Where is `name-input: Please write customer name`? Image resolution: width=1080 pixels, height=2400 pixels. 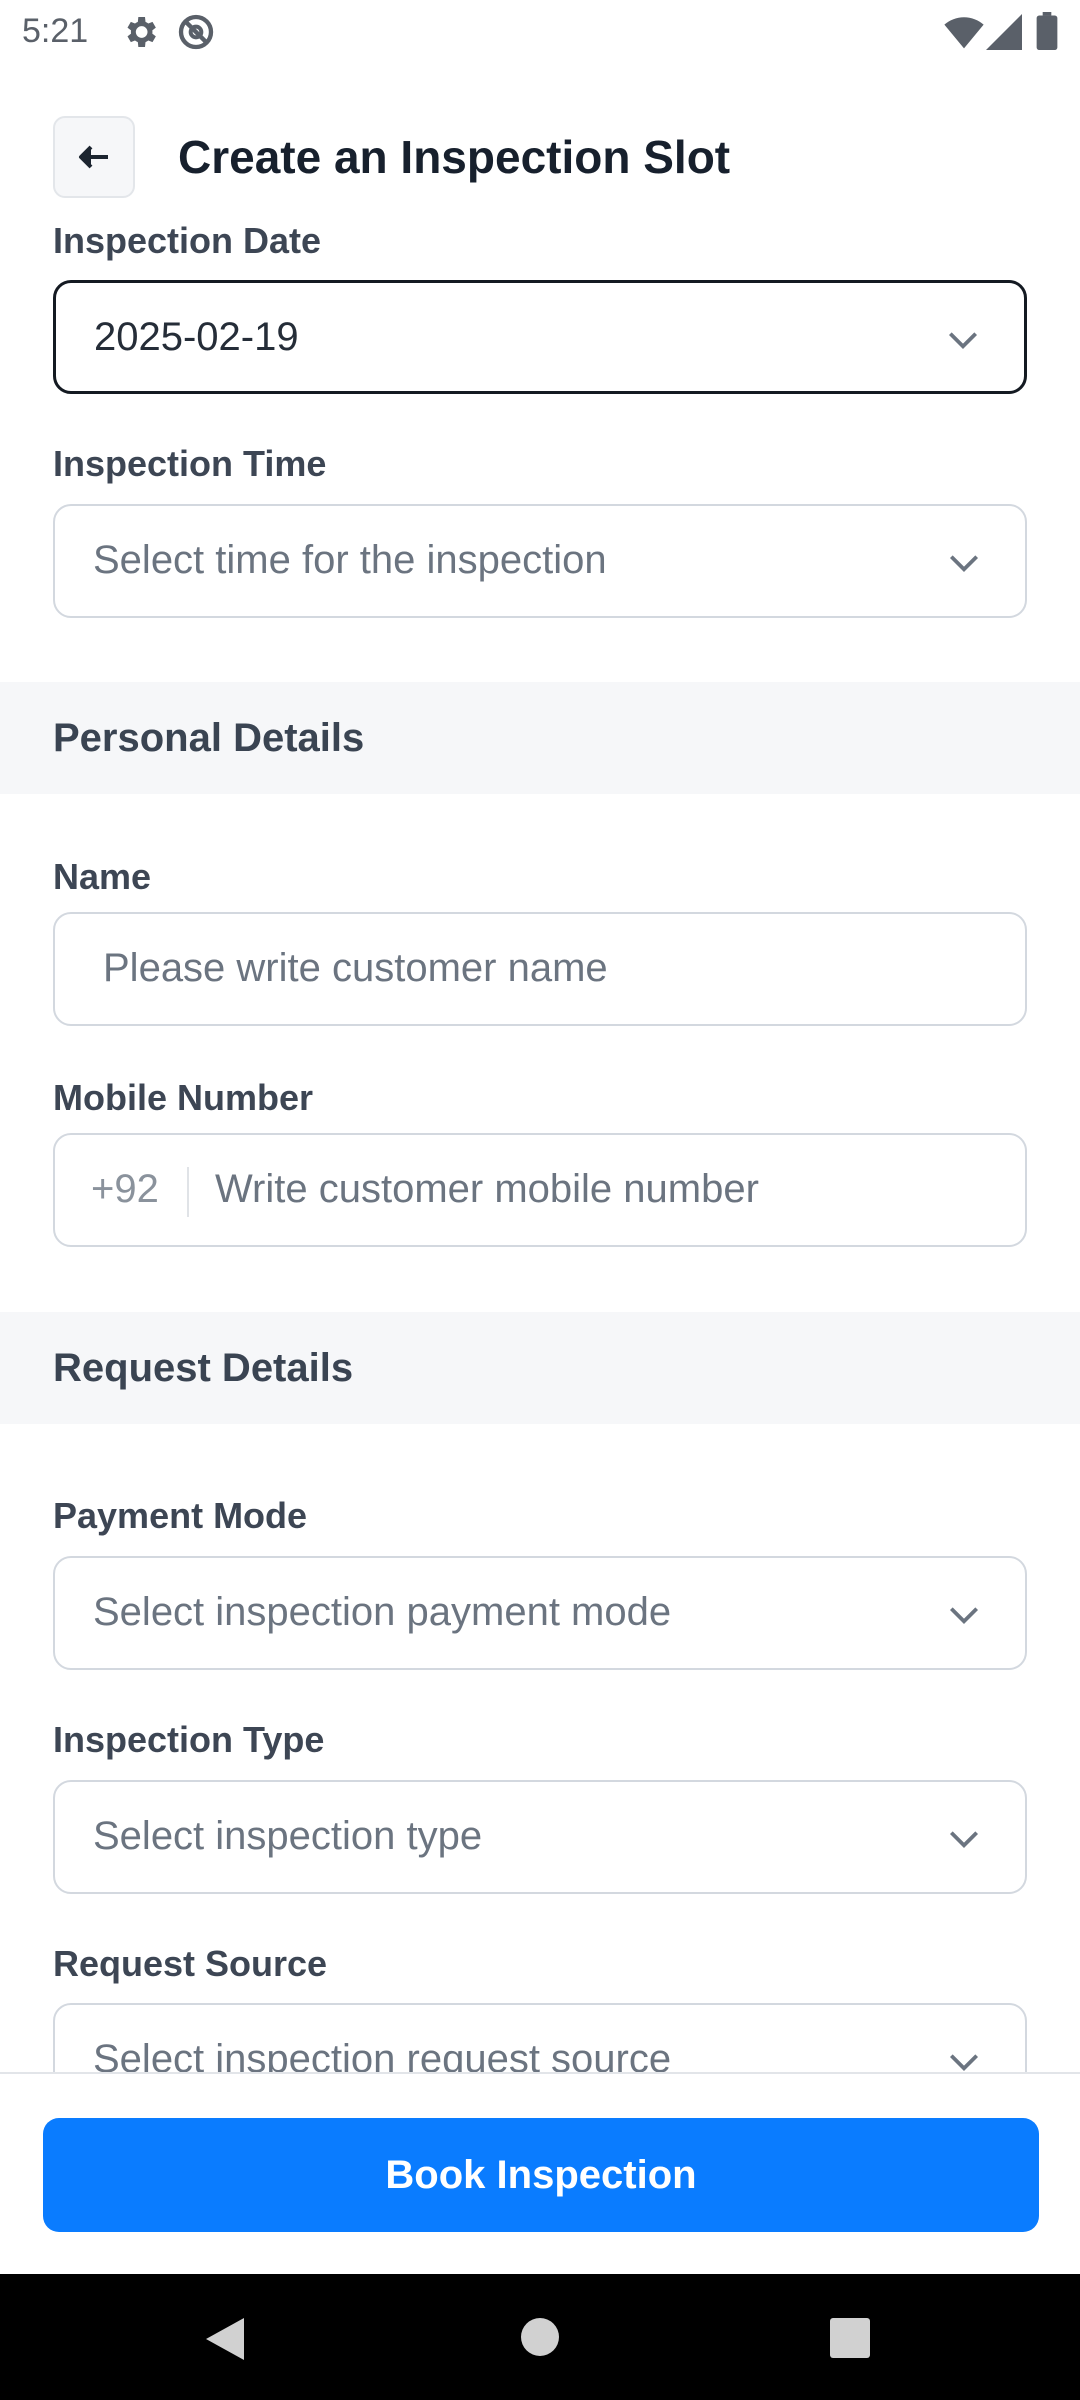 name-input: Please write customer name is located at coordinates (540, 969).